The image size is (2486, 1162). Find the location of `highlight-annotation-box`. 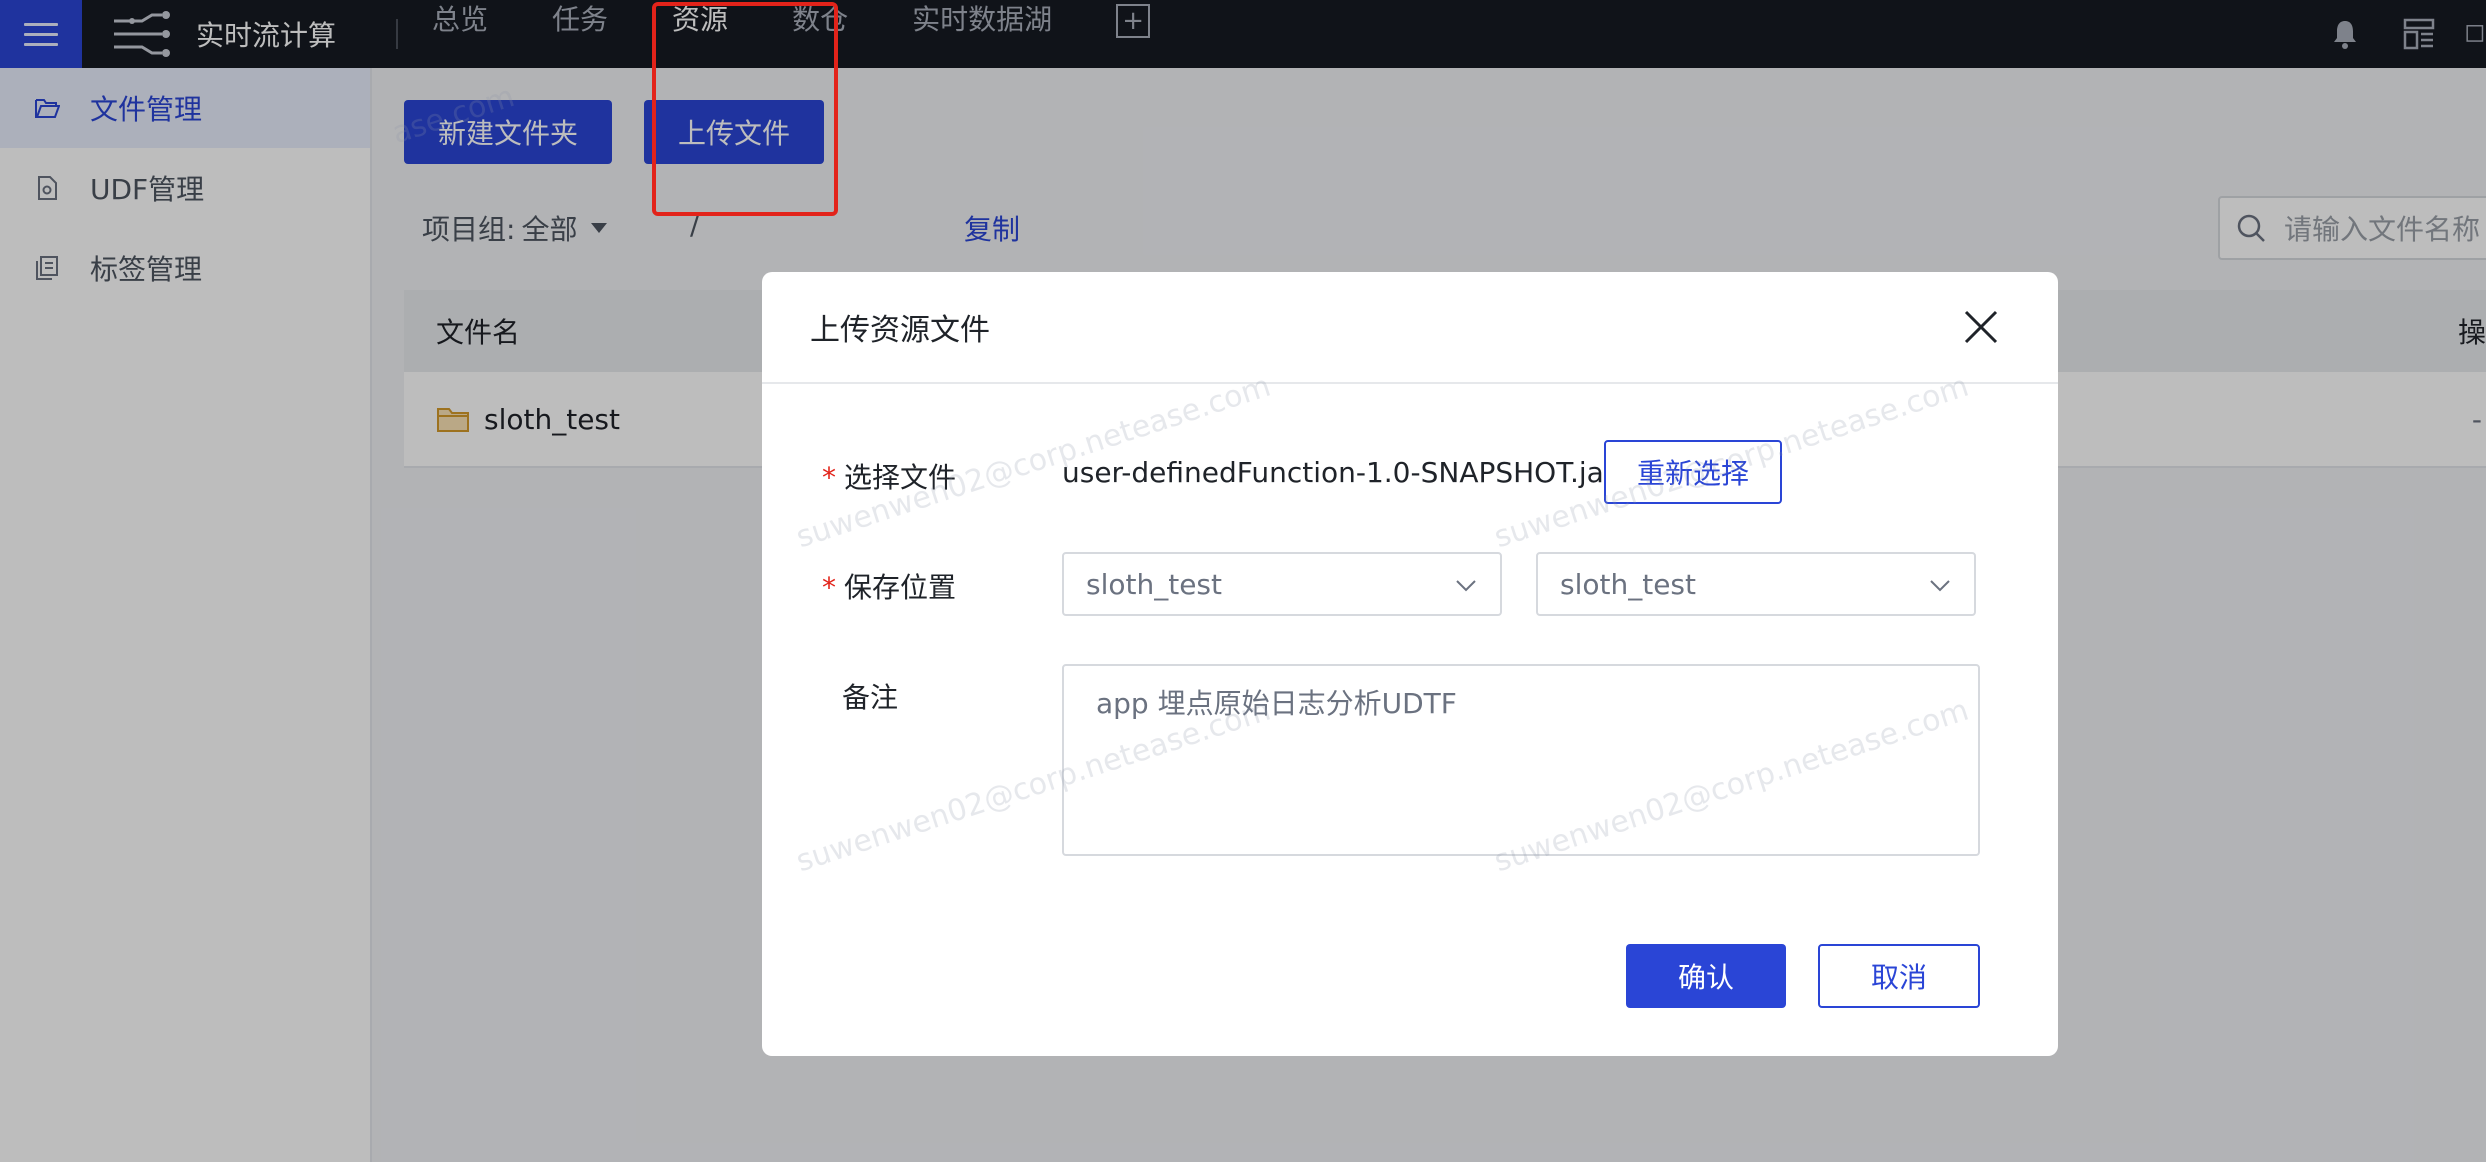

highlight-annotation-box is located at coordinates (745, 109).